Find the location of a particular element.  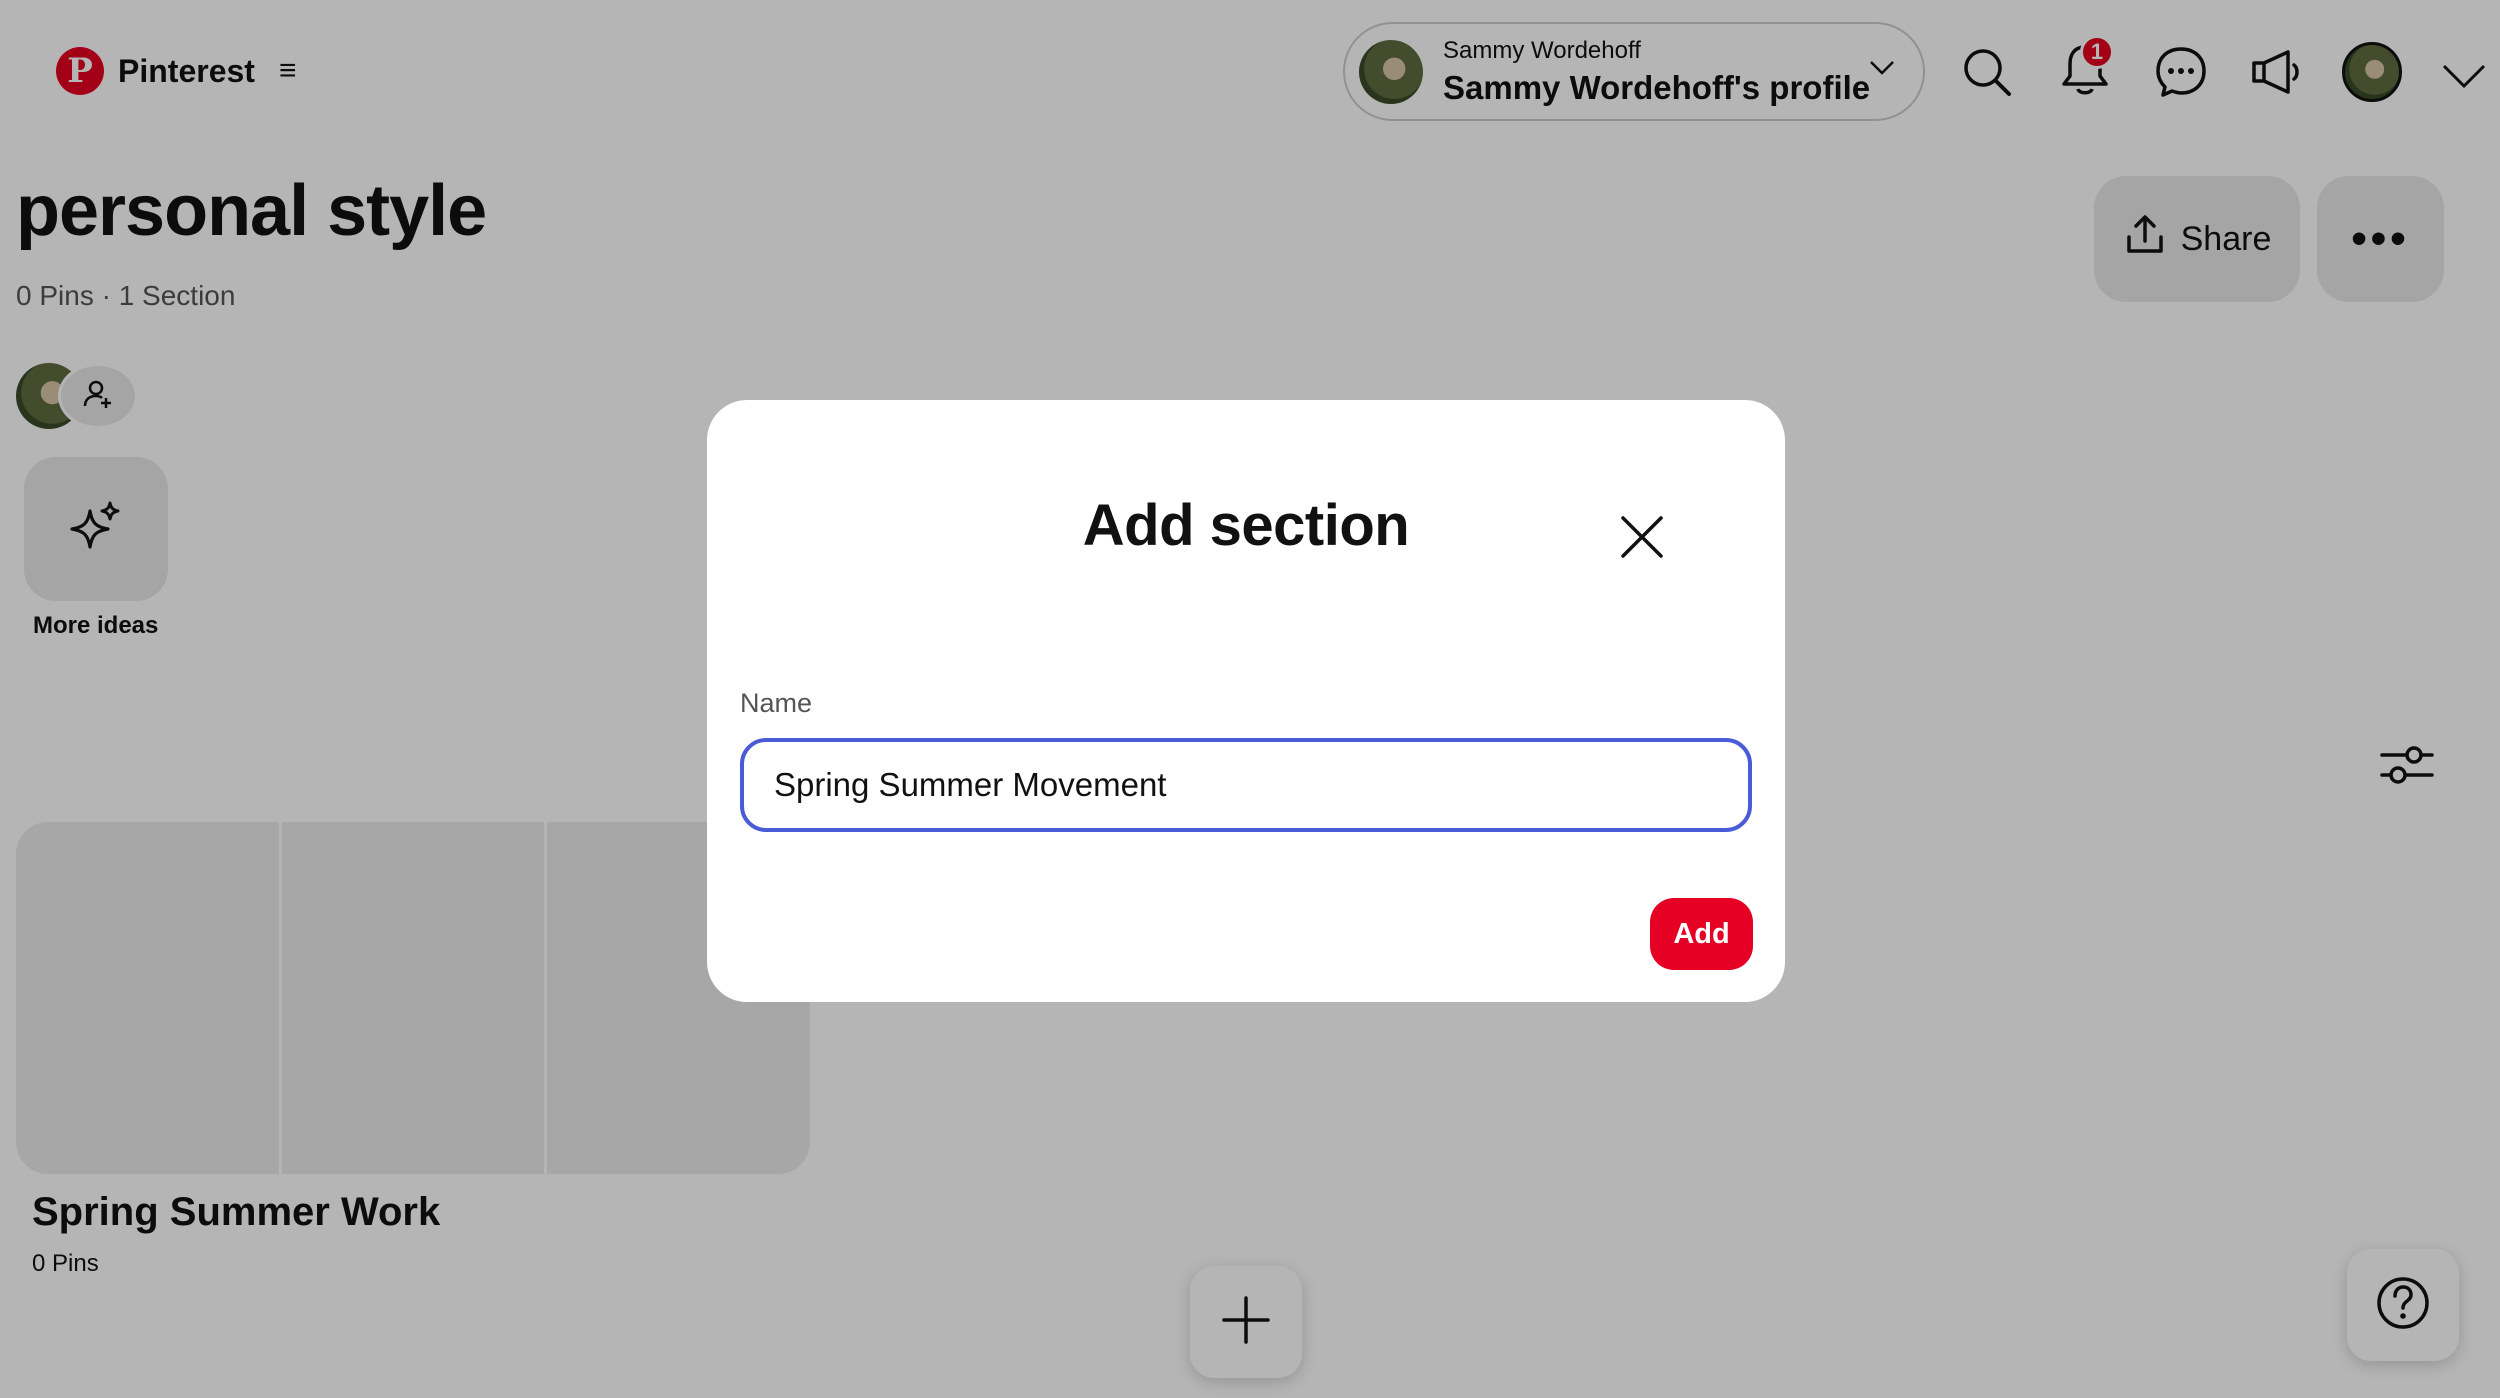

name-field-label: Name is located at coordinates (776, 703).